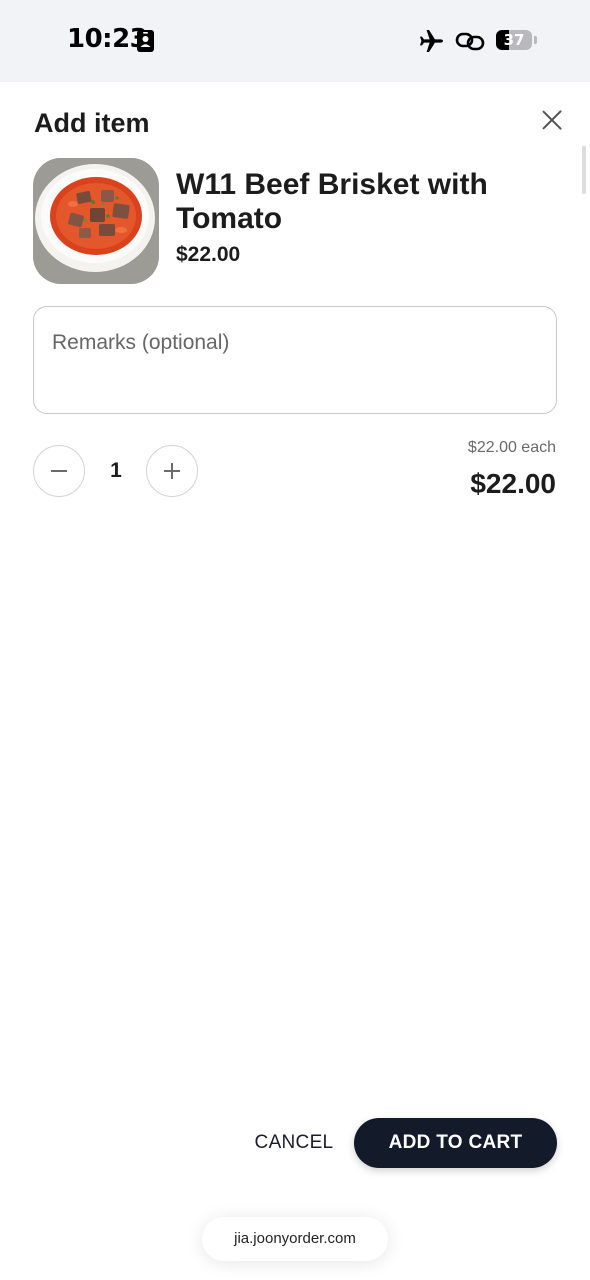 The width and height of the screenshot is (590, 1280). Describe the element at coordinates (511, 447) in the screenshot. I see `unit-price: $22.00 each` at that location.